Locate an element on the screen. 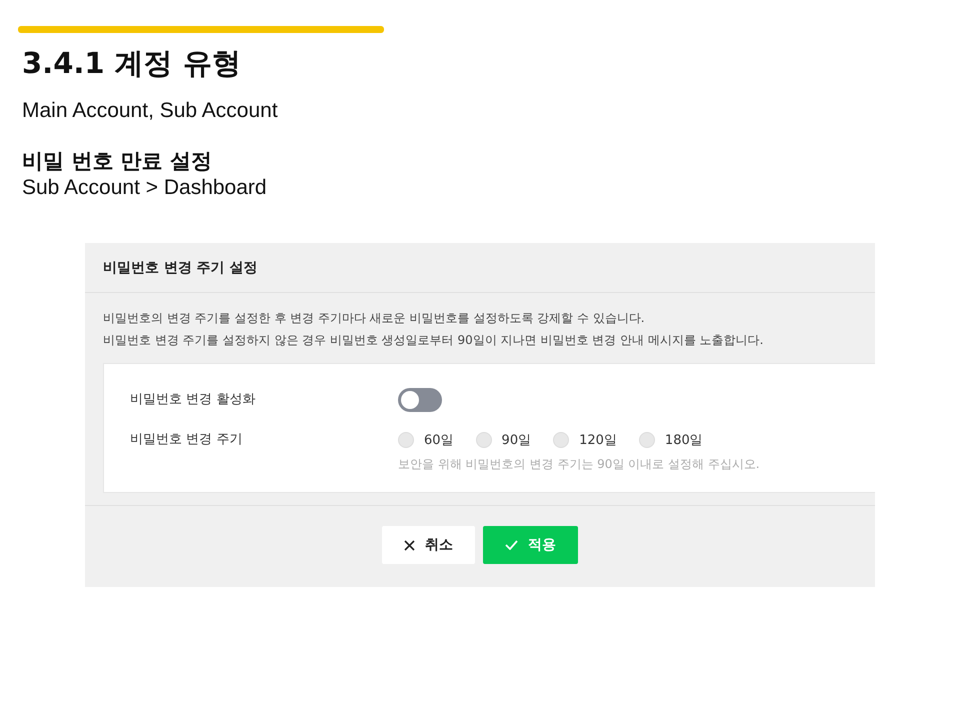 This screenshot has height=720, width=960. radio-option: 180일 is located at coordinates (670, 440).